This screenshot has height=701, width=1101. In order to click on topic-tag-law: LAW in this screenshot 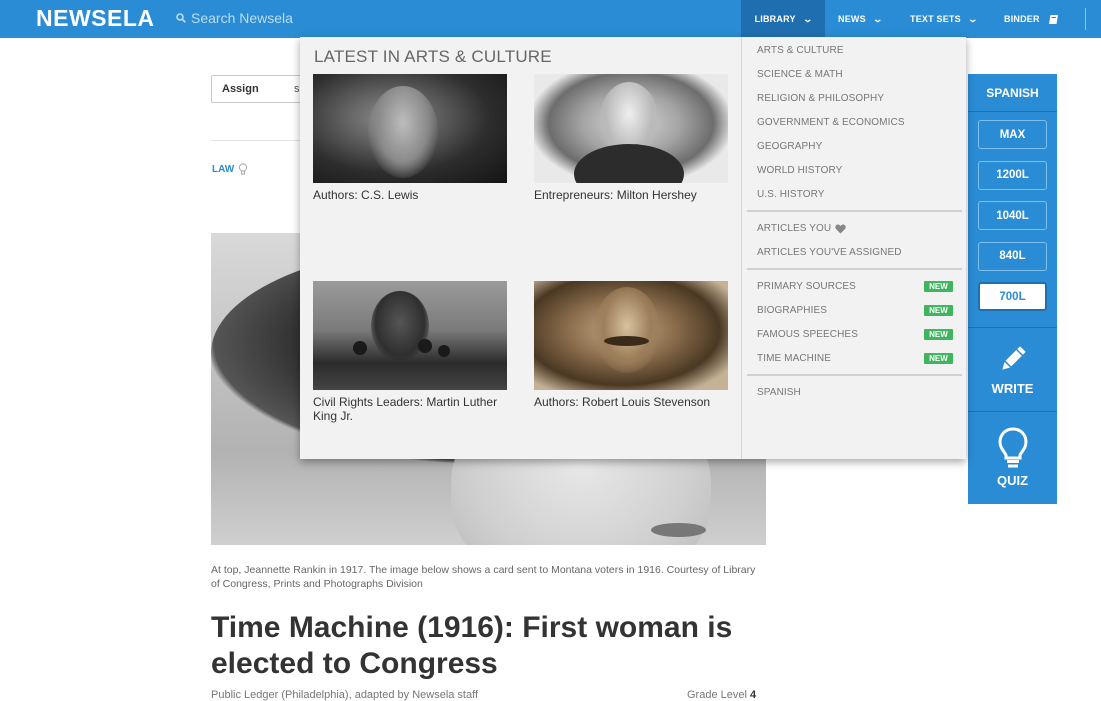, I will do `click(230, 169)`.